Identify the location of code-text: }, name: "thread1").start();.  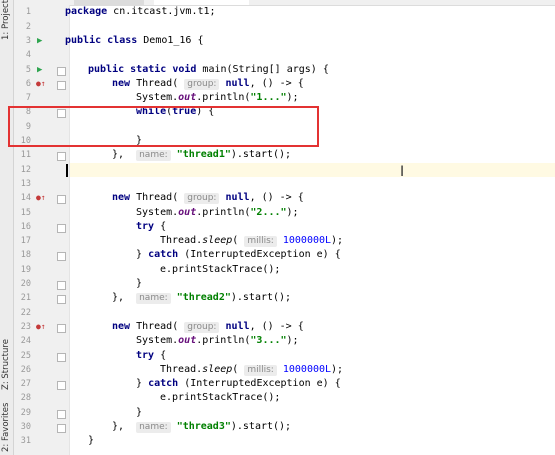
(201, 155).